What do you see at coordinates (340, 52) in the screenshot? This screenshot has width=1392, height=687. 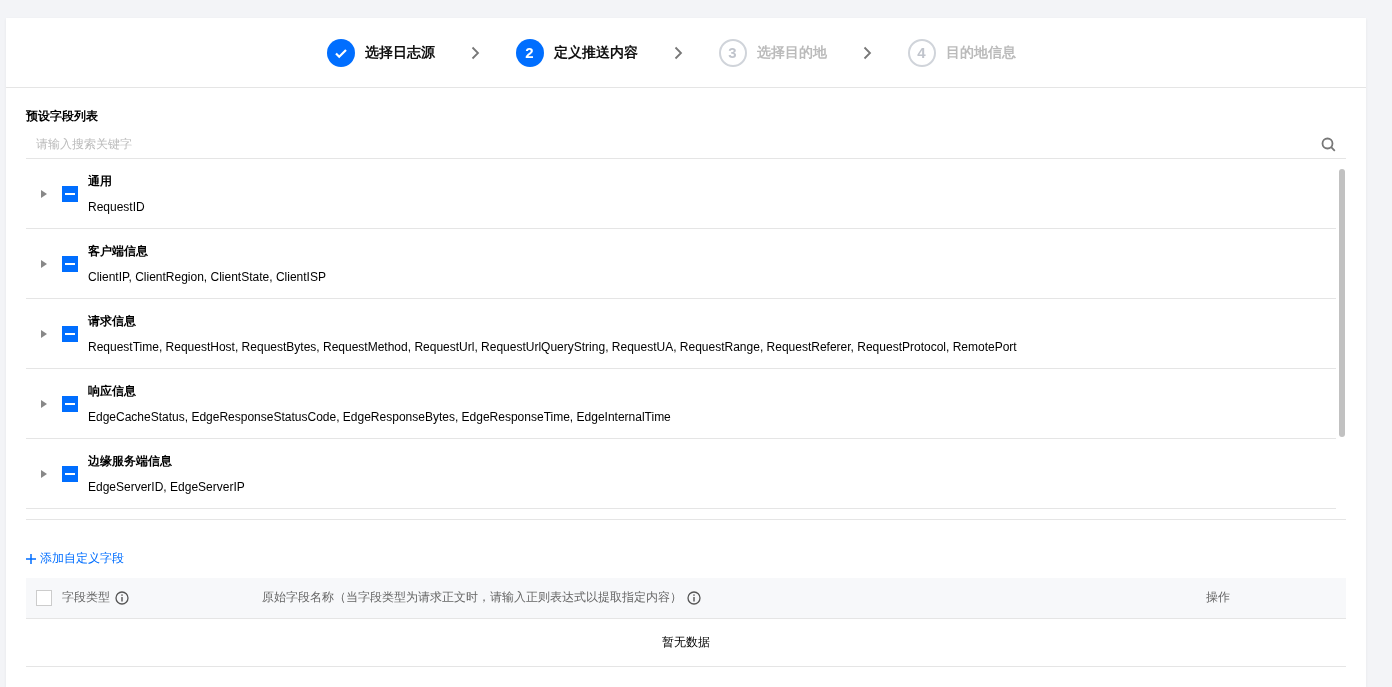 I see `check-icon` at bounding box center [340, 52].